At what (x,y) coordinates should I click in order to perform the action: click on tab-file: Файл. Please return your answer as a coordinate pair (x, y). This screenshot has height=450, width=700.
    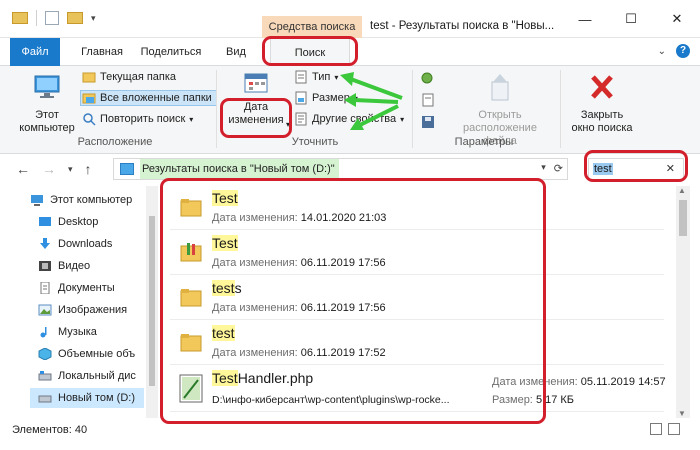
    Looking at the image, I should click on (35, 52).